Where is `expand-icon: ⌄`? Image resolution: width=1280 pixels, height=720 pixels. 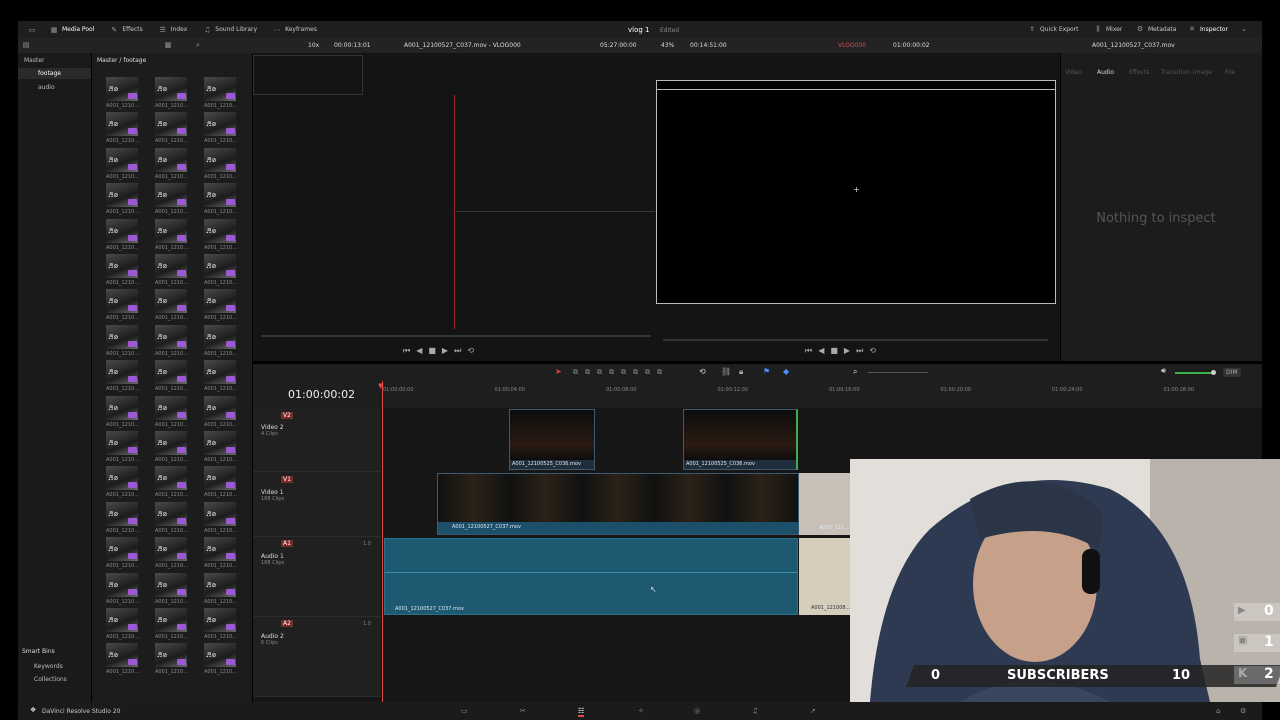
expand-icon: ⌄ is located at coordinates (1244, 29).